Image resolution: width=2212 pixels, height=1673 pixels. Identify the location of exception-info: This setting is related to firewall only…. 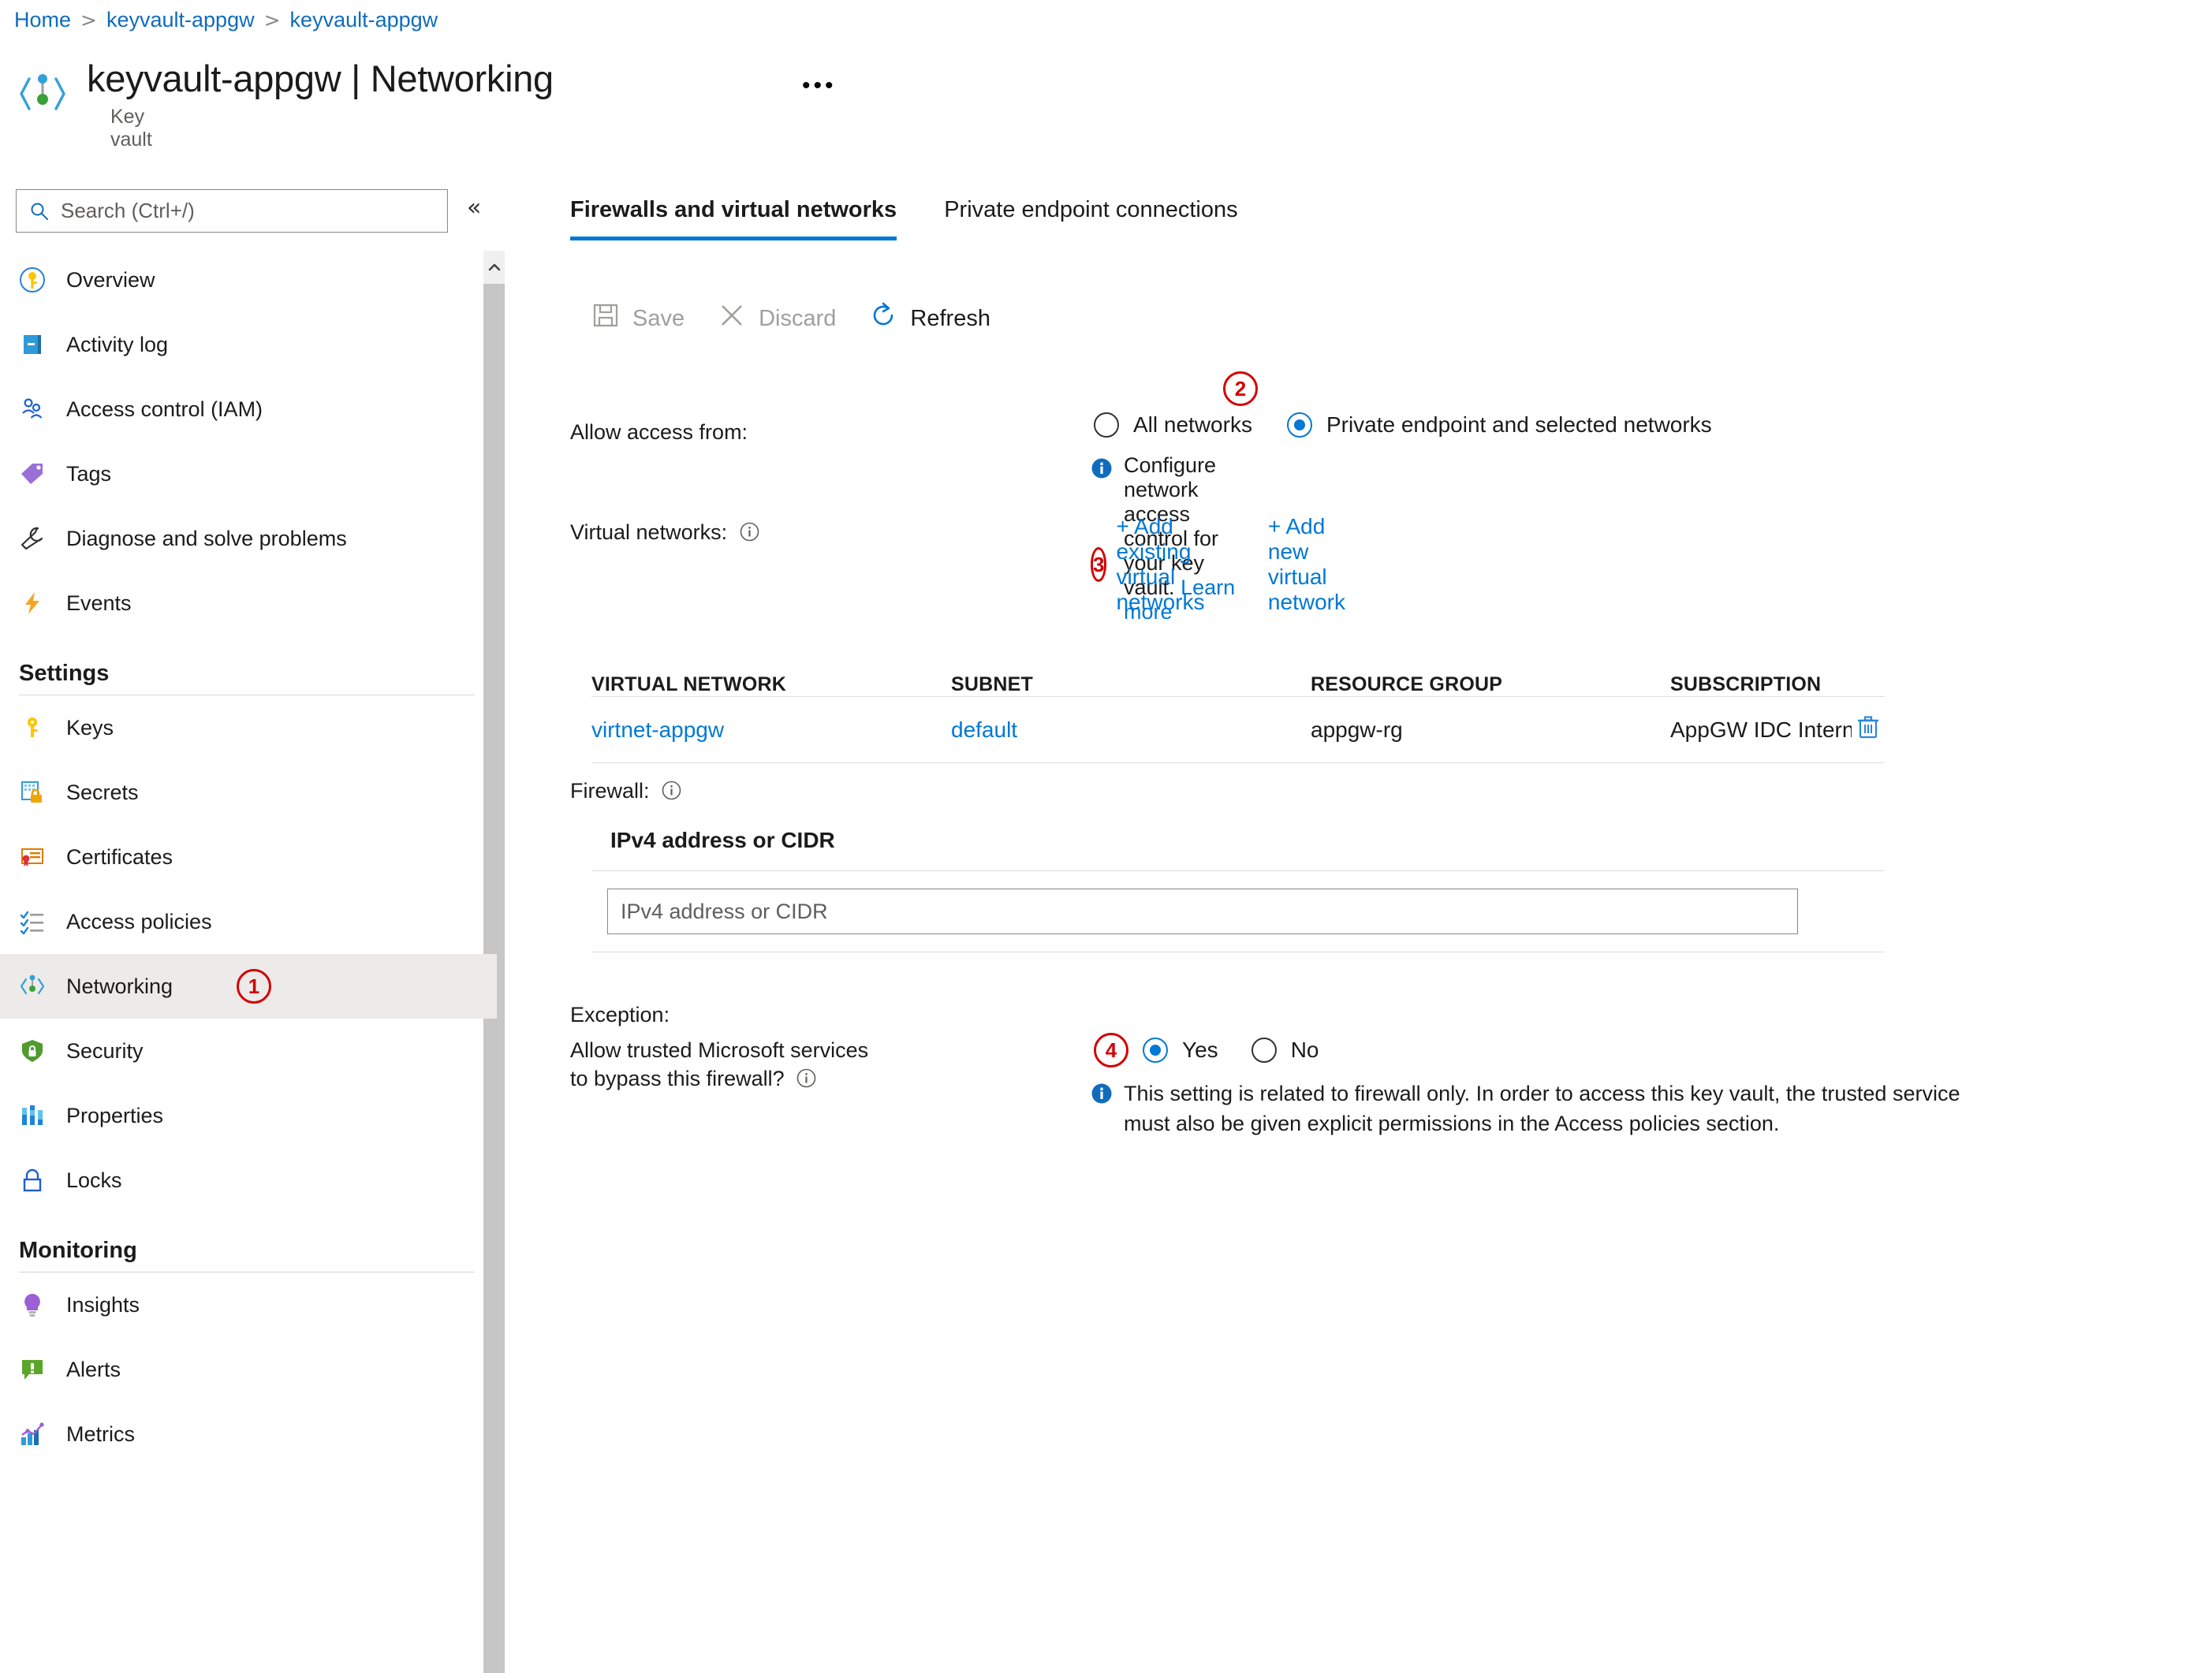
(1548, 1109).